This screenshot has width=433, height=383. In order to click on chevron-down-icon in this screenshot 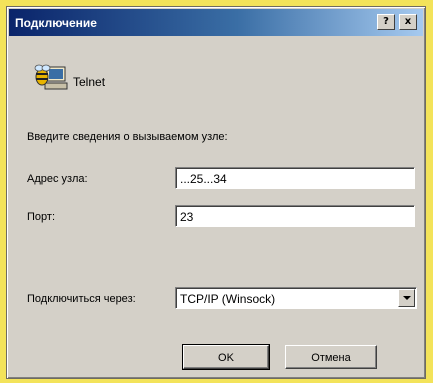, I will do `click(406, 298)`.